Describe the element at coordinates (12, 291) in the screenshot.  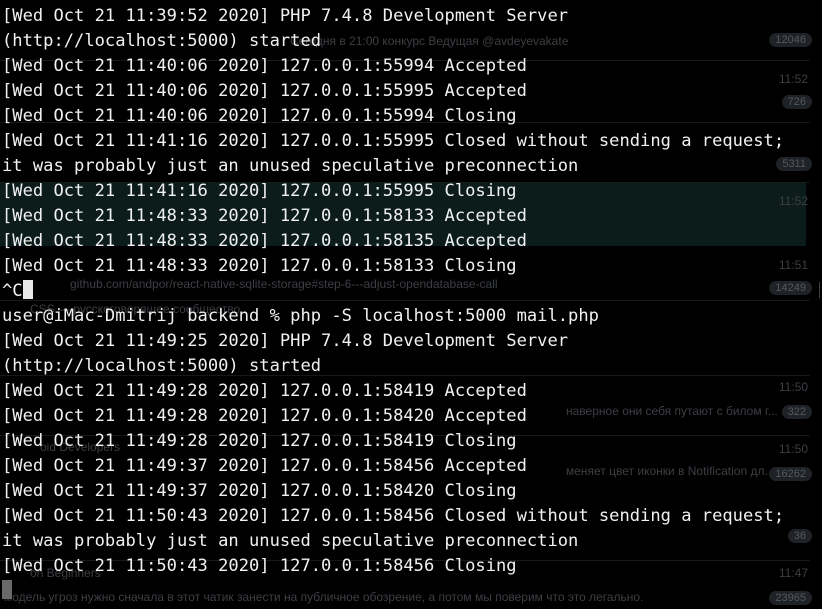
I see `interrupt-signal: ^C` at that location.